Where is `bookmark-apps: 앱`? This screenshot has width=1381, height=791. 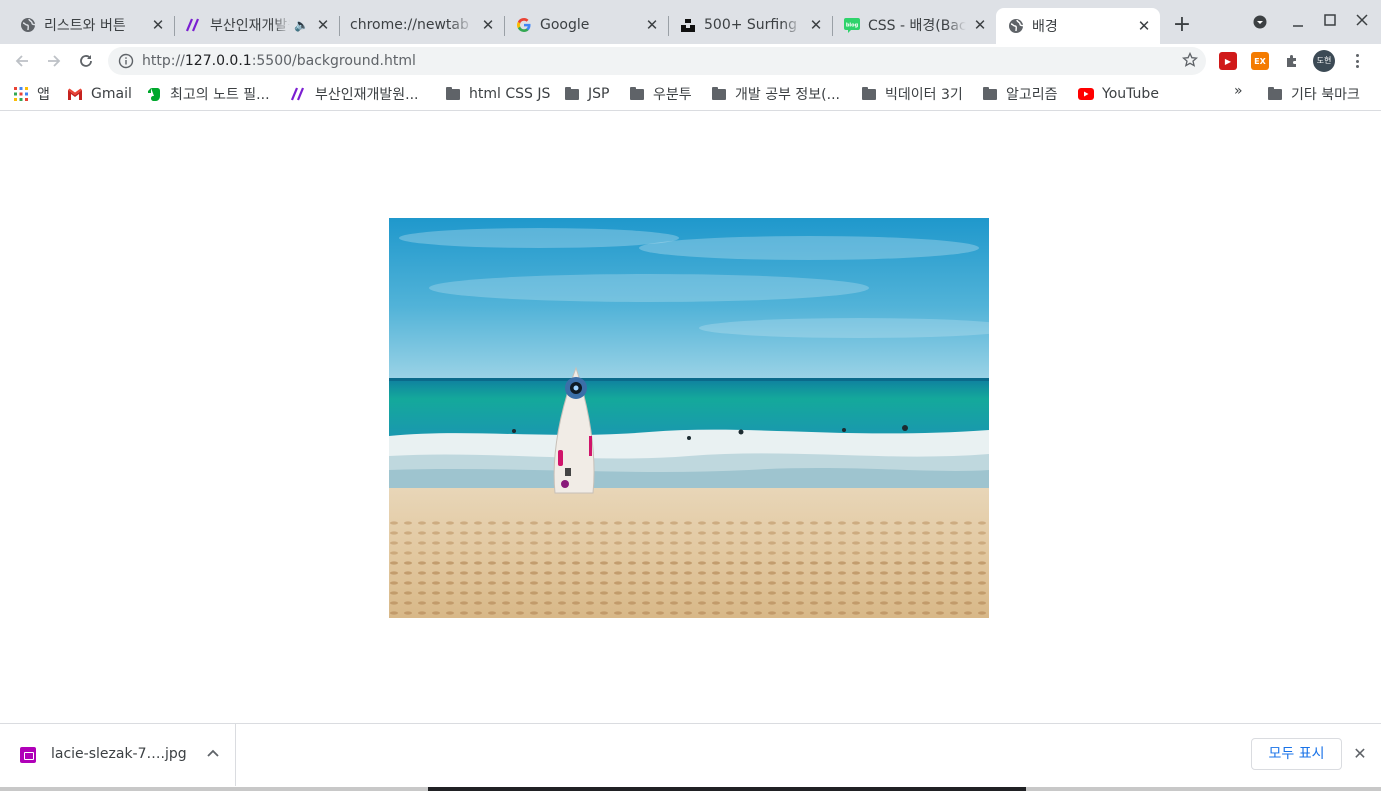 bookmark-apps: 앱 is located at coordinates (31, 94).